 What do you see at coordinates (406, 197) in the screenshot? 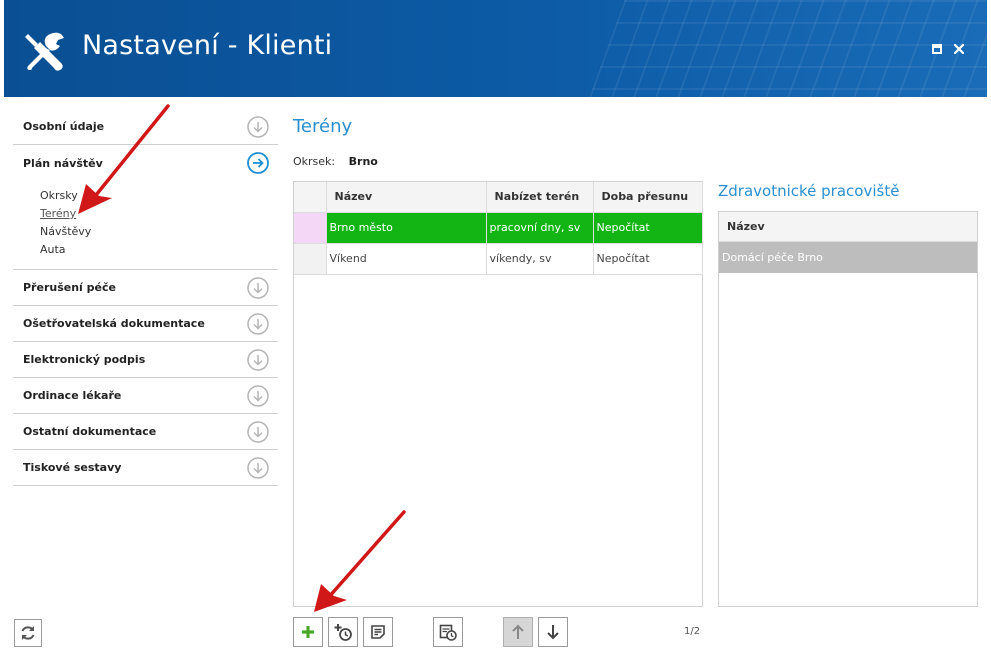
I see `column-header-name: Název` at bounding box center [406, 197].